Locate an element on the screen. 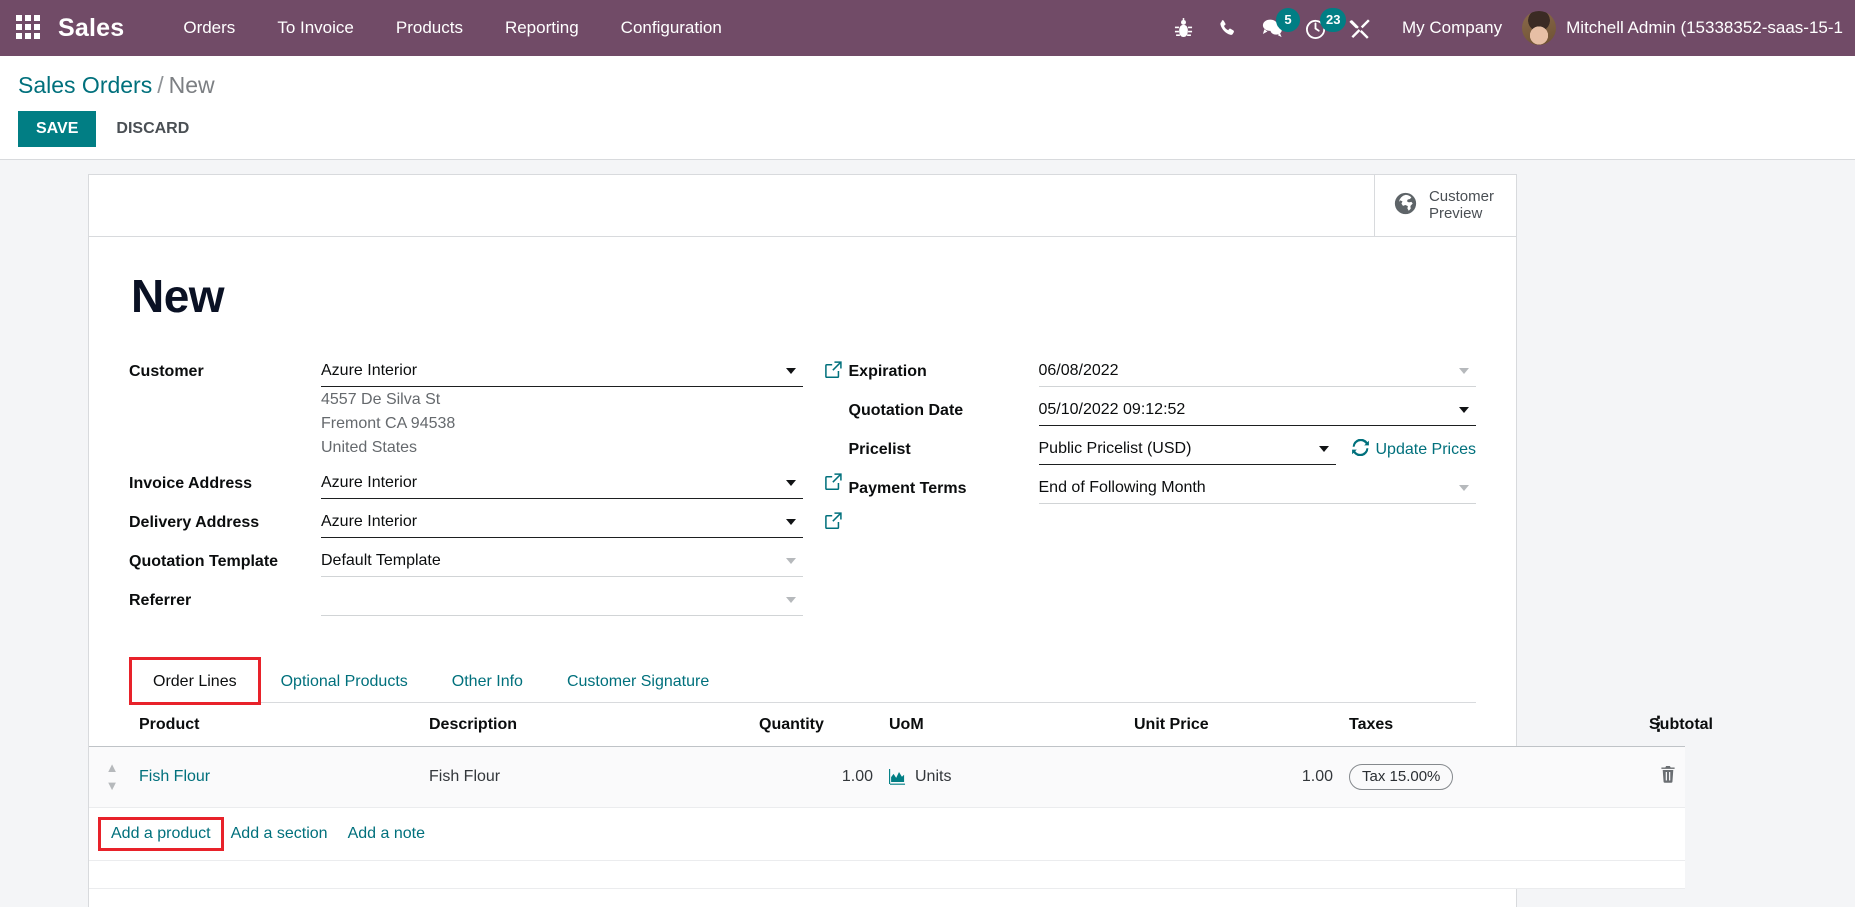  payment-terms-input: End of Following Month is located at coordinates (1257, 489).